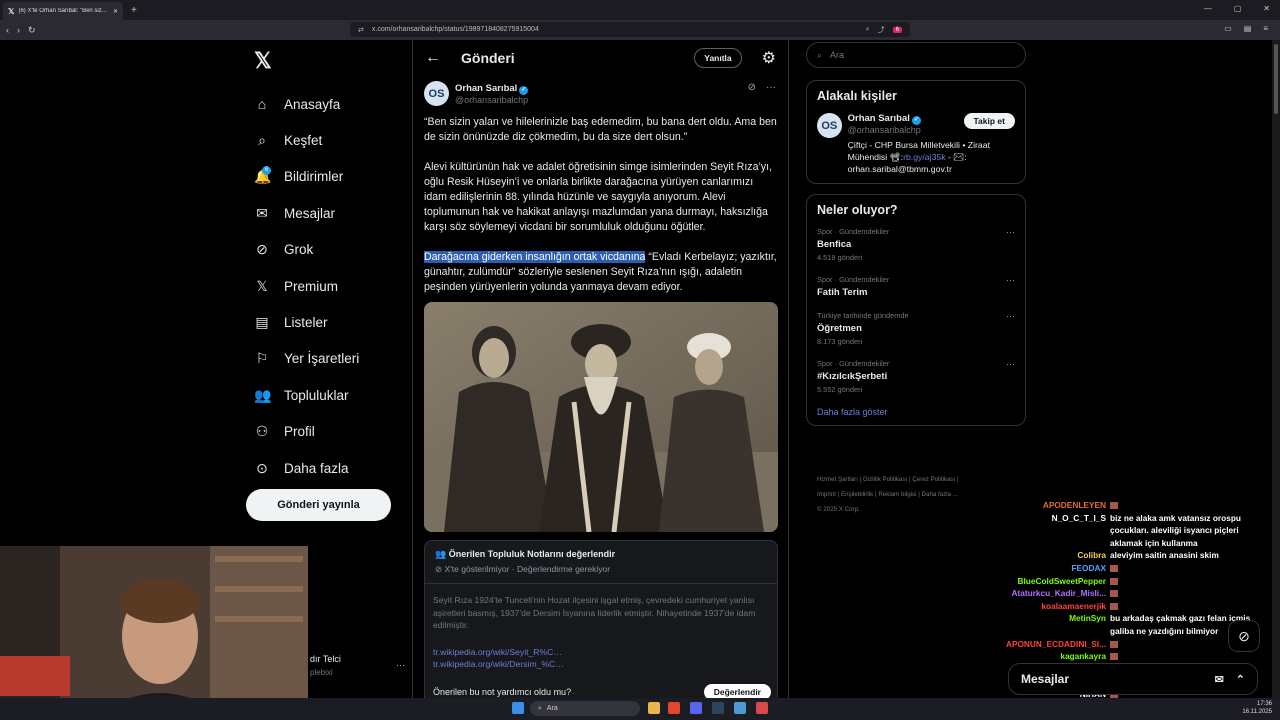 This screenshot has height=720, width=1280. Describe the element at coordinates (7, 30) in the screenshot. I see `back-icon: ‹` at that location.